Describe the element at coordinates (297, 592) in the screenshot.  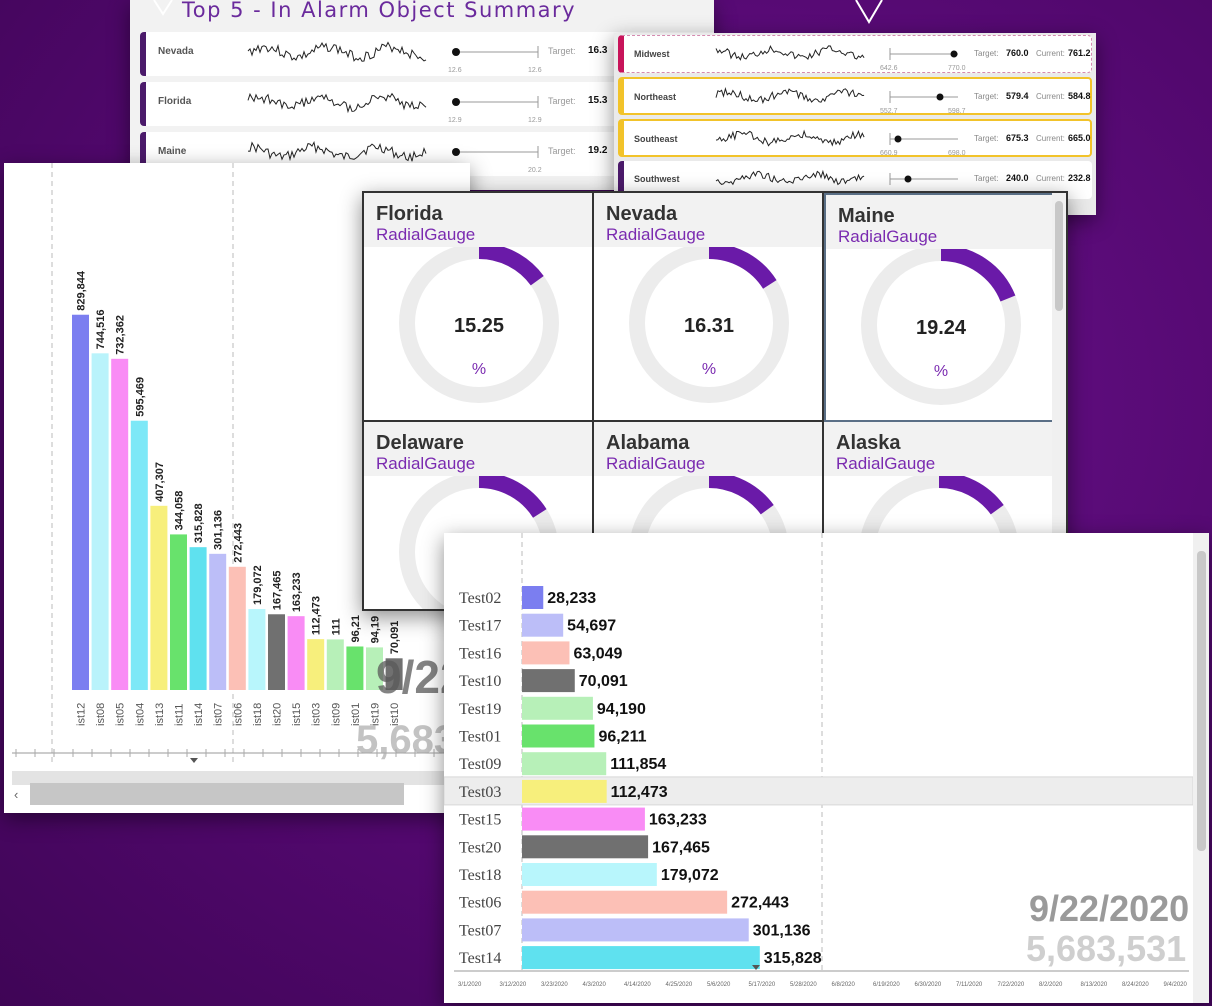
I see `bar-value-label: 163,233` at that location.